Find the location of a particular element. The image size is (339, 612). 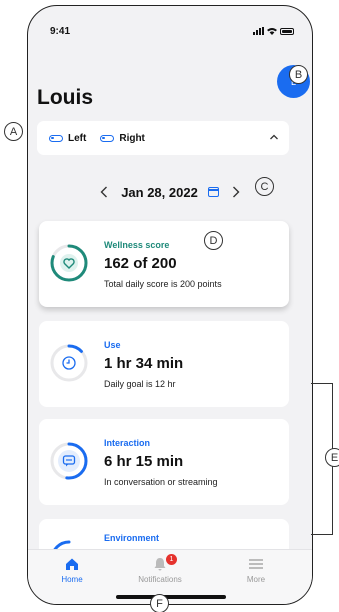

chevron-up-icon is located at coordinates (274, 137).